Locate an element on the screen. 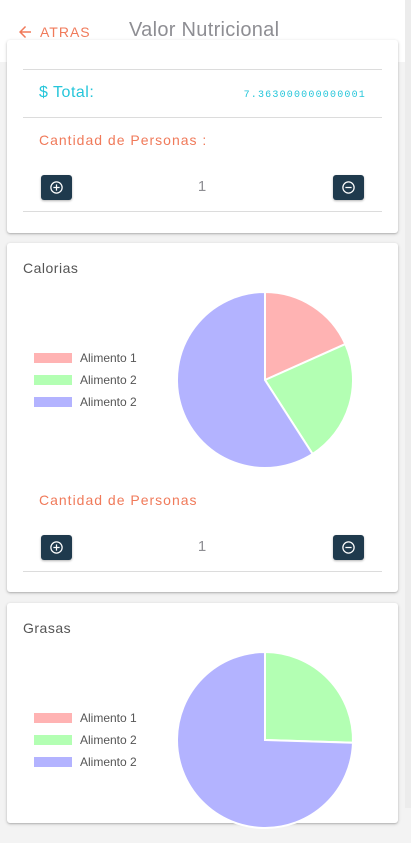  calorias-pie-chart is located at coordinates (265, 379).